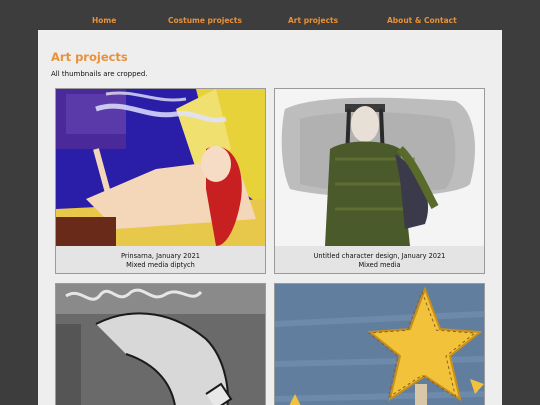 The image size is (540, 405). Describe the element at coordinates (205, 20) in the screenshot. I see `nav-costume-projects: Costume projects` at that location.